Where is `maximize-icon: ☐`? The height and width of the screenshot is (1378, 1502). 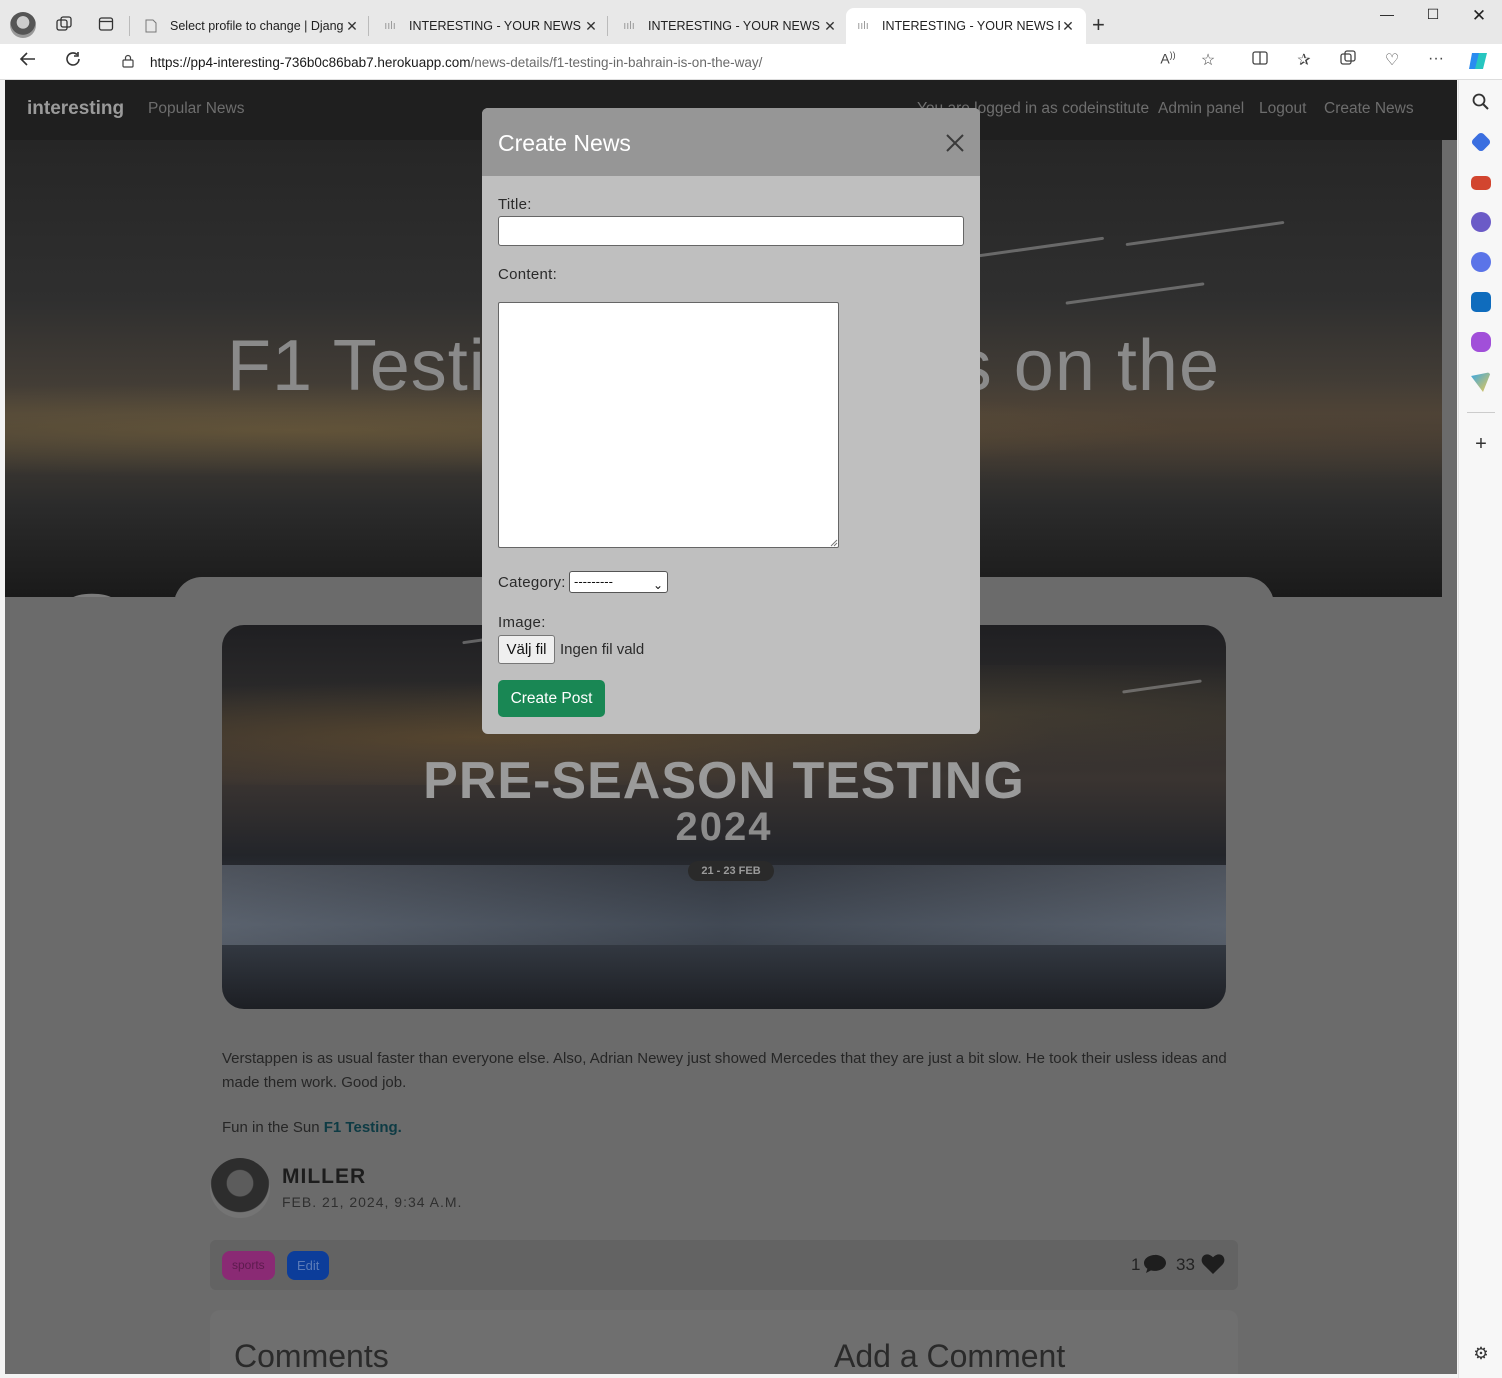
maximize-icon: ☐ is located at coordinates (1433, 18).